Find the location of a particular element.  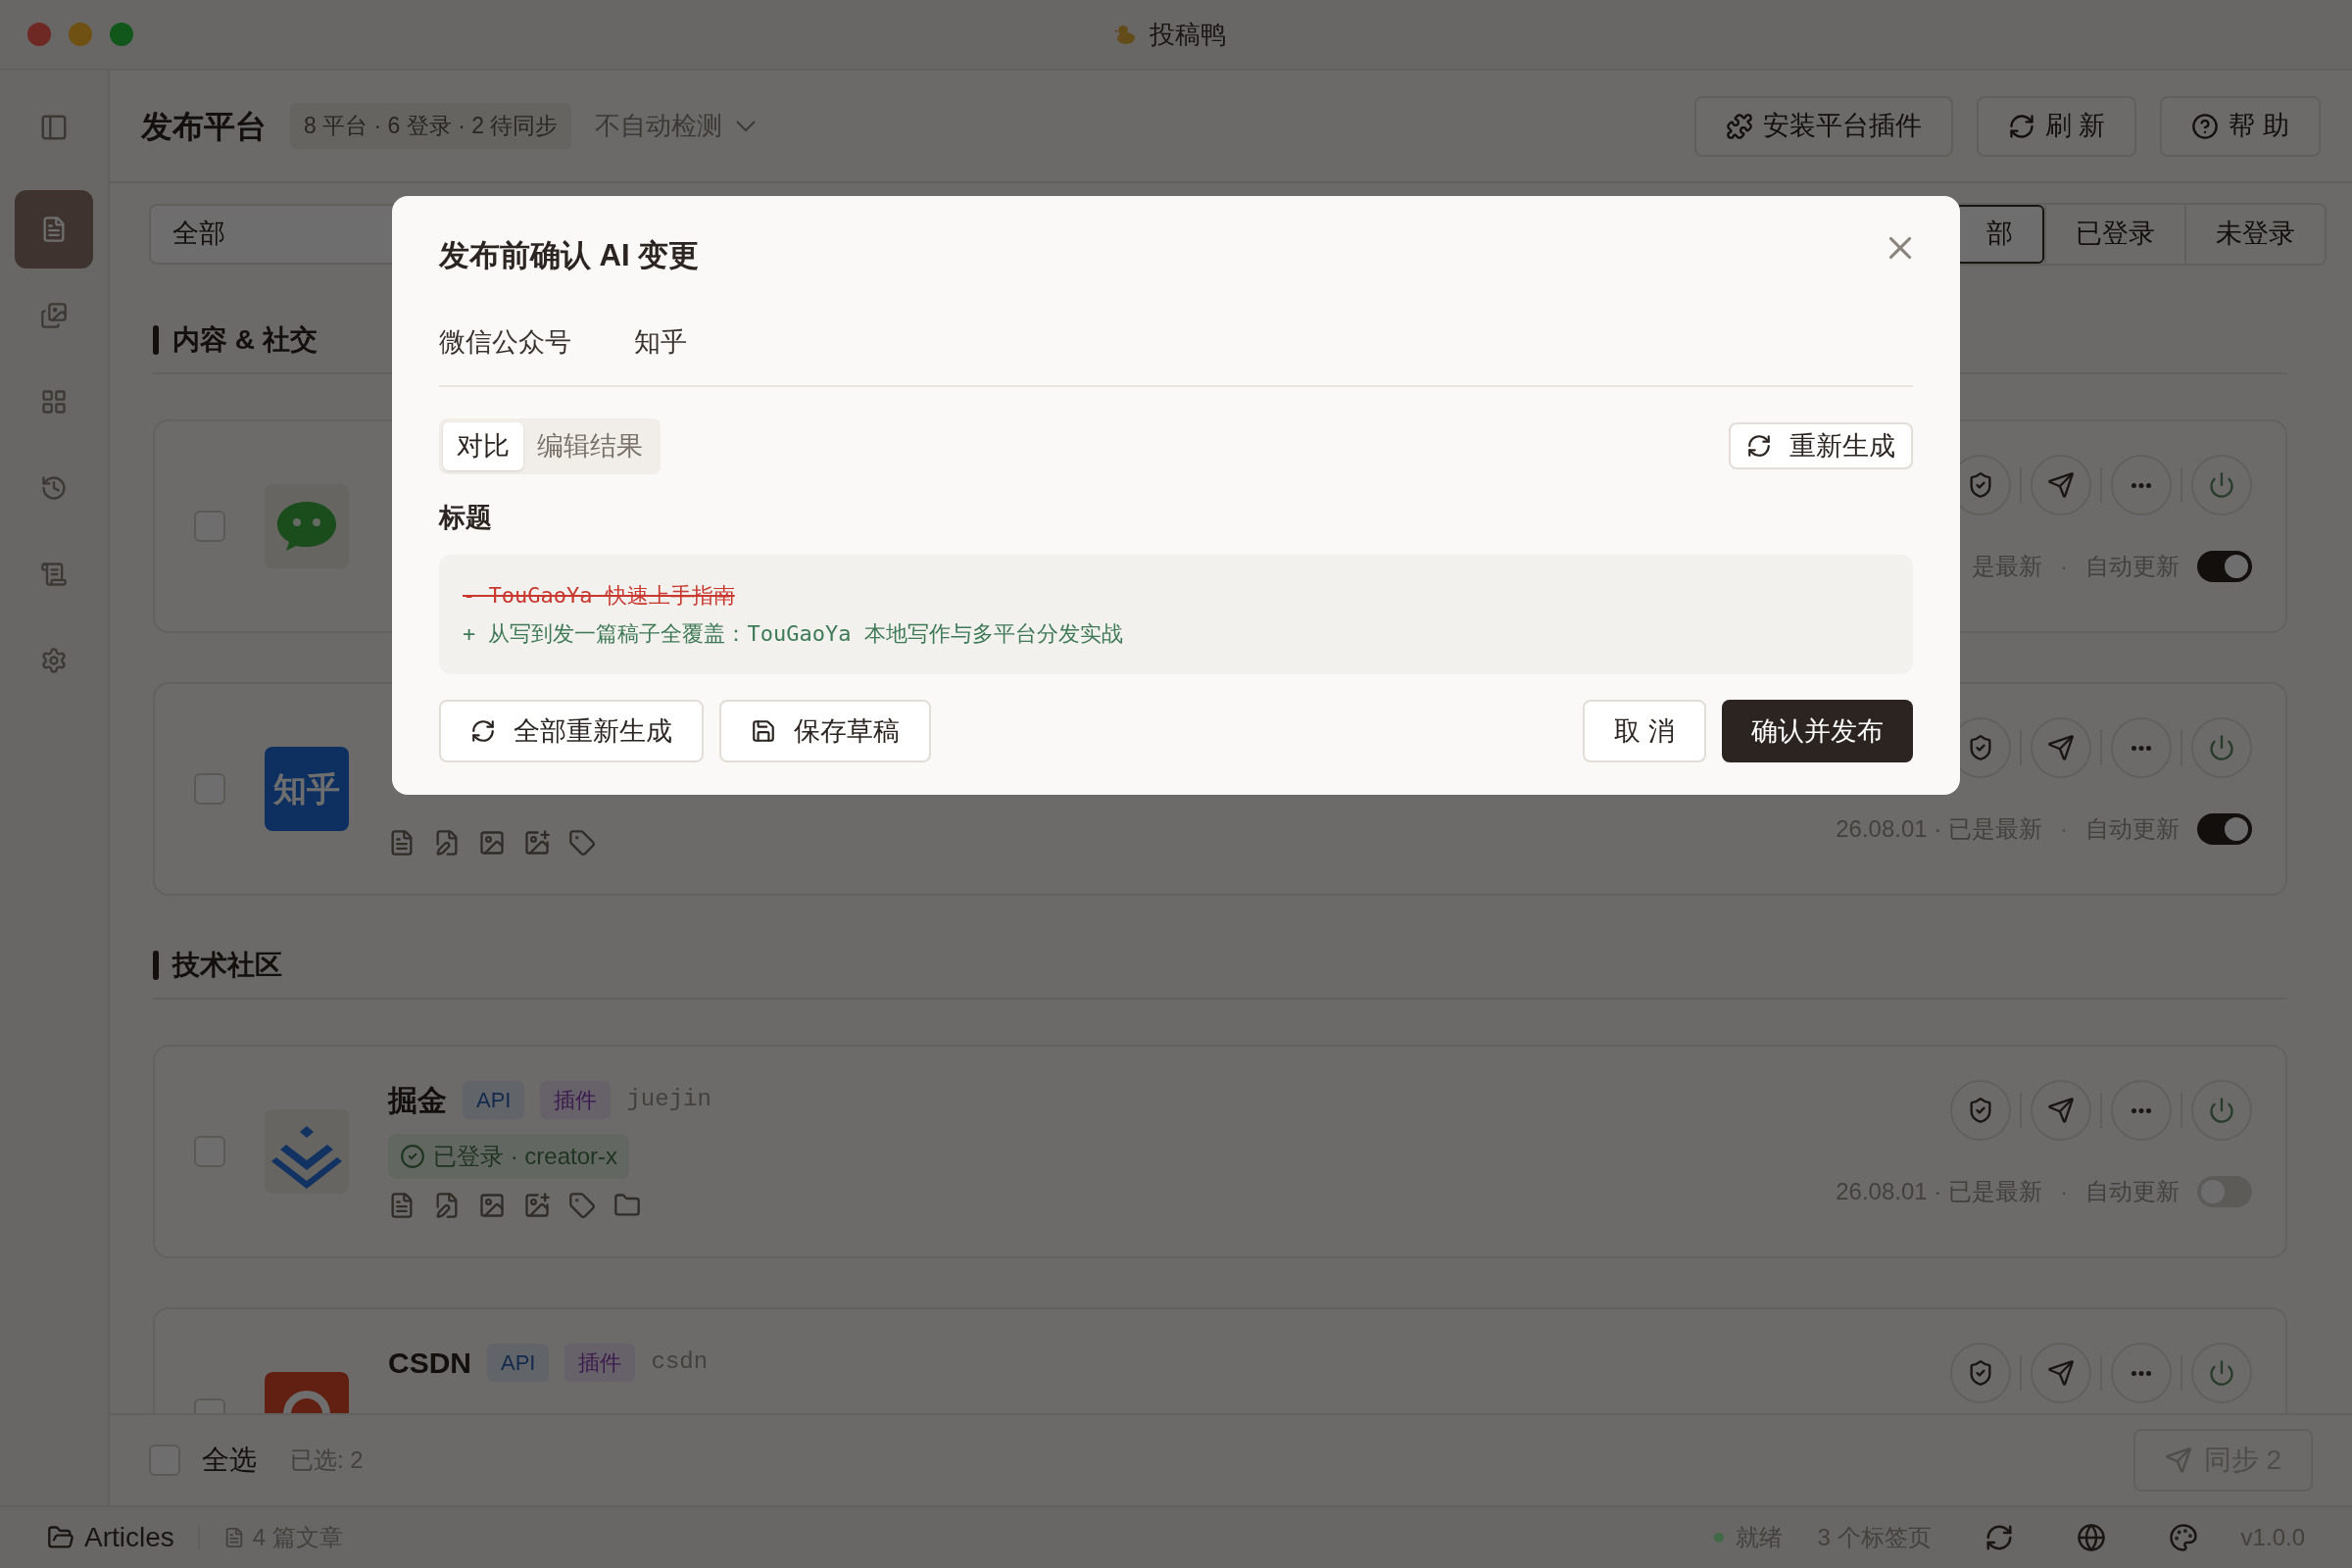

toolbar-button: 安装平台插件 is located at coordinates (1823, 126).